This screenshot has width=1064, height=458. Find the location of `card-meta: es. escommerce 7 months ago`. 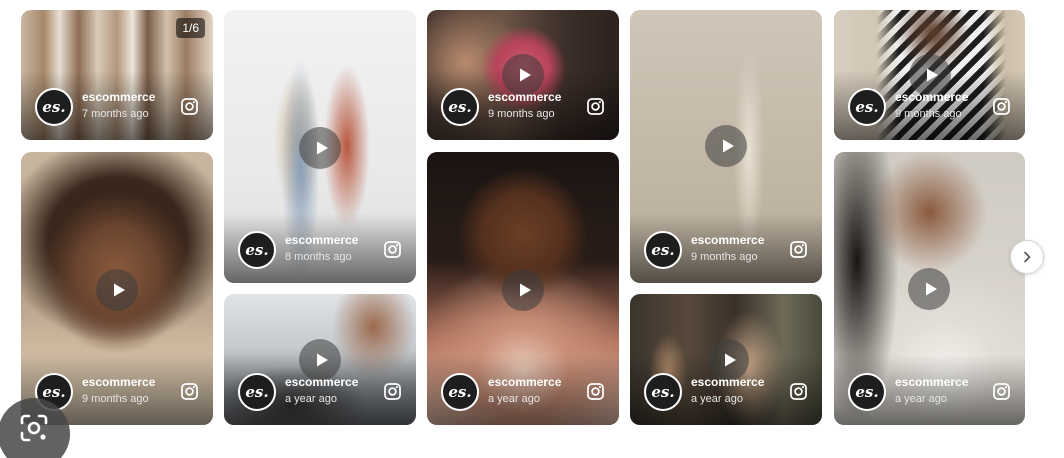

card-meta: es. escommerce 7 months ago is located at coordinates (117, 107).